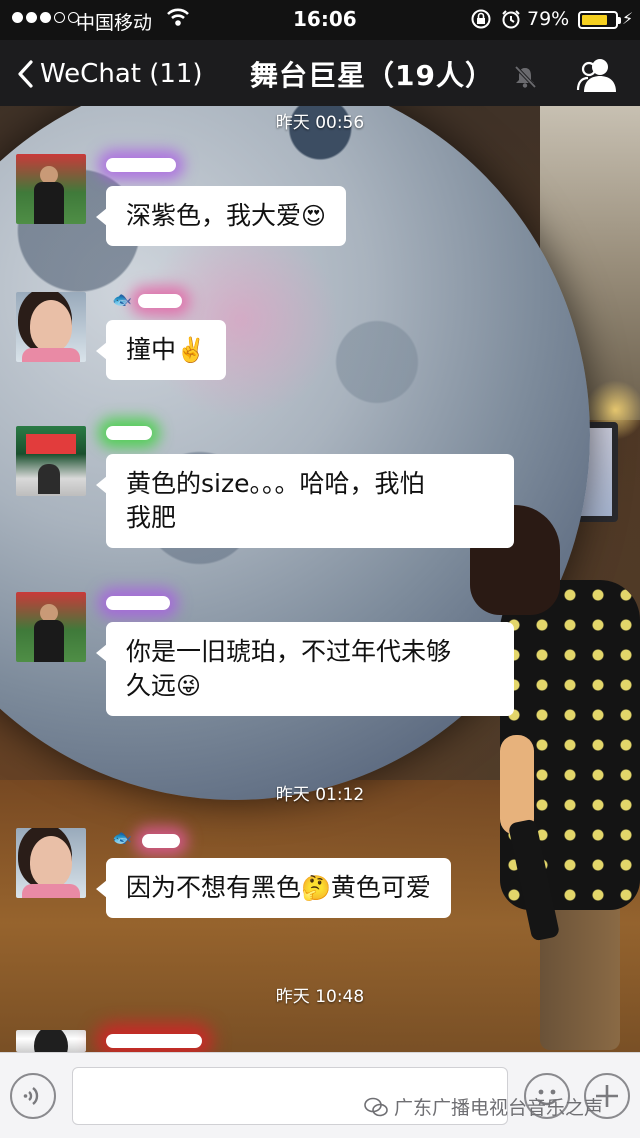 This screenshot has height=1138, width=640. I want to click on rotation-lock-icon, so click(481, 19).